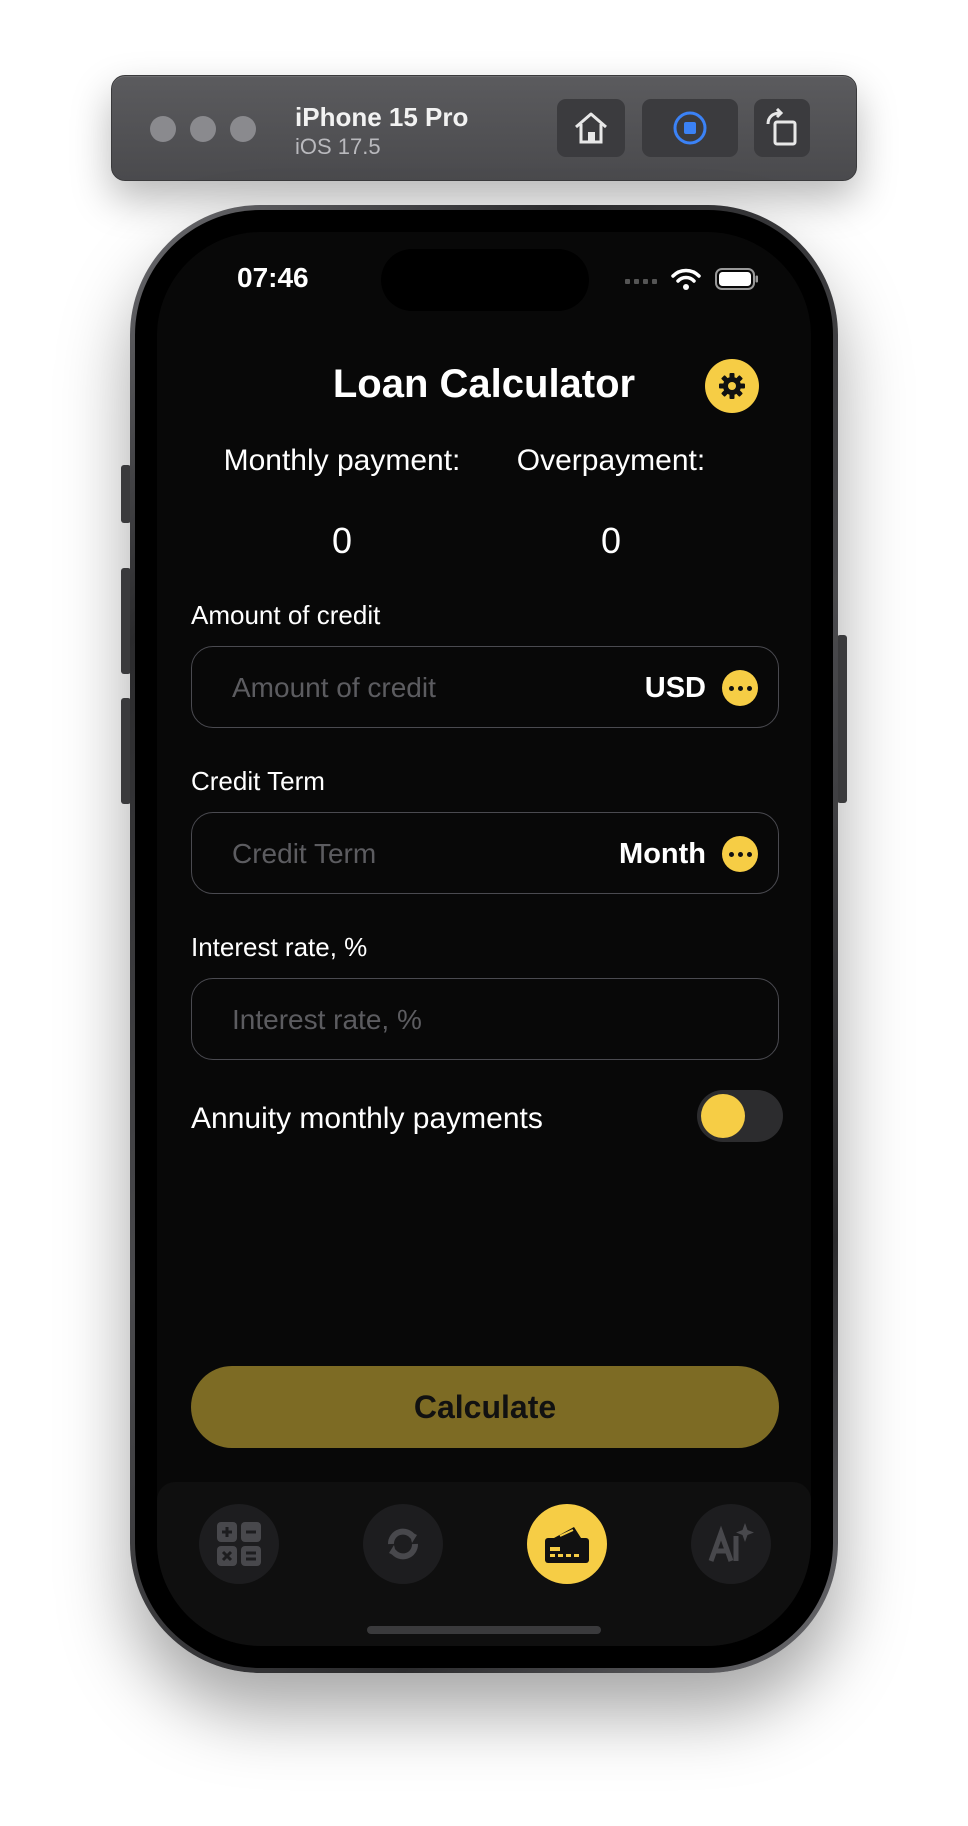 This screenshot has width=968, height=1826. I want to click on credit-card-icon, so click(567, 1545).